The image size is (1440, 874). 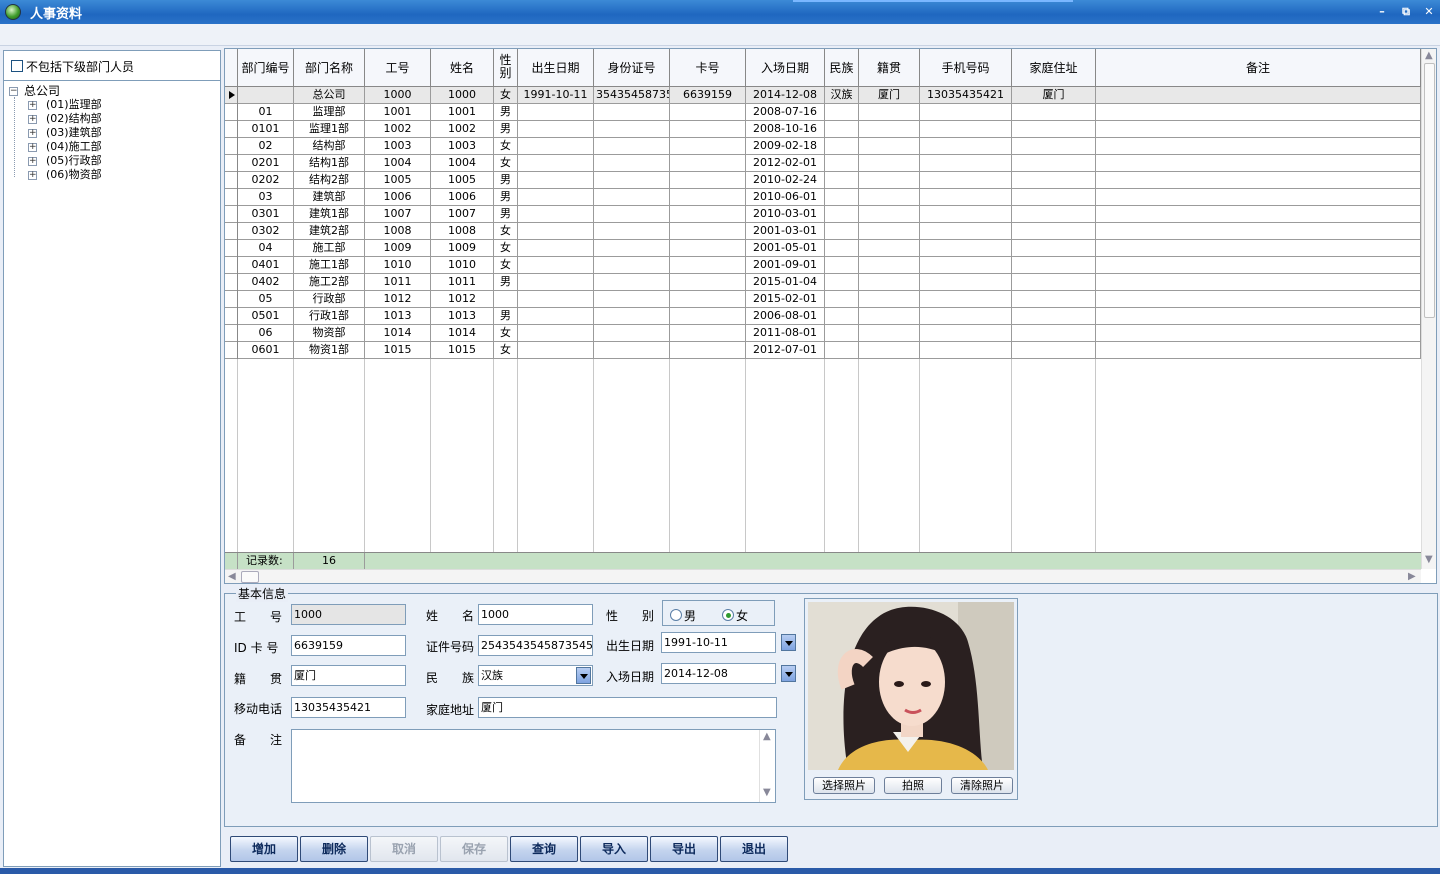 I want to click on column-header: 性别, so click(x=506, y=68).